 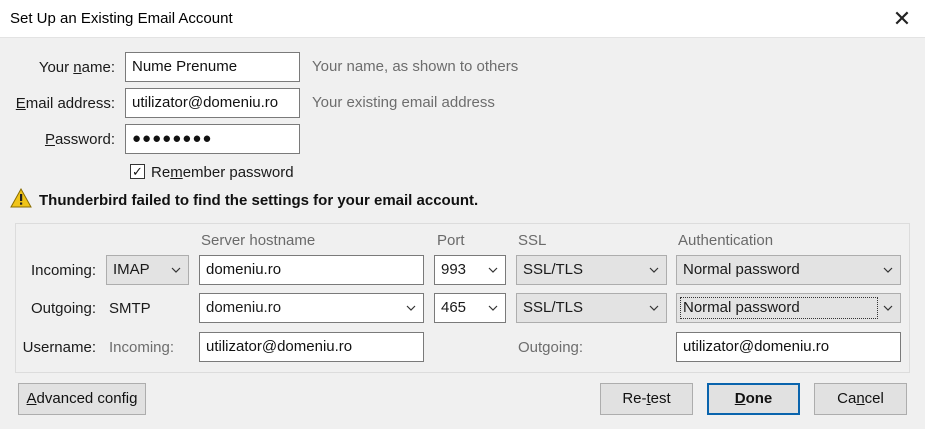 I want to click on outgoing-username-input: utilizator@domeniu.ro, so click(x=788, y=347).